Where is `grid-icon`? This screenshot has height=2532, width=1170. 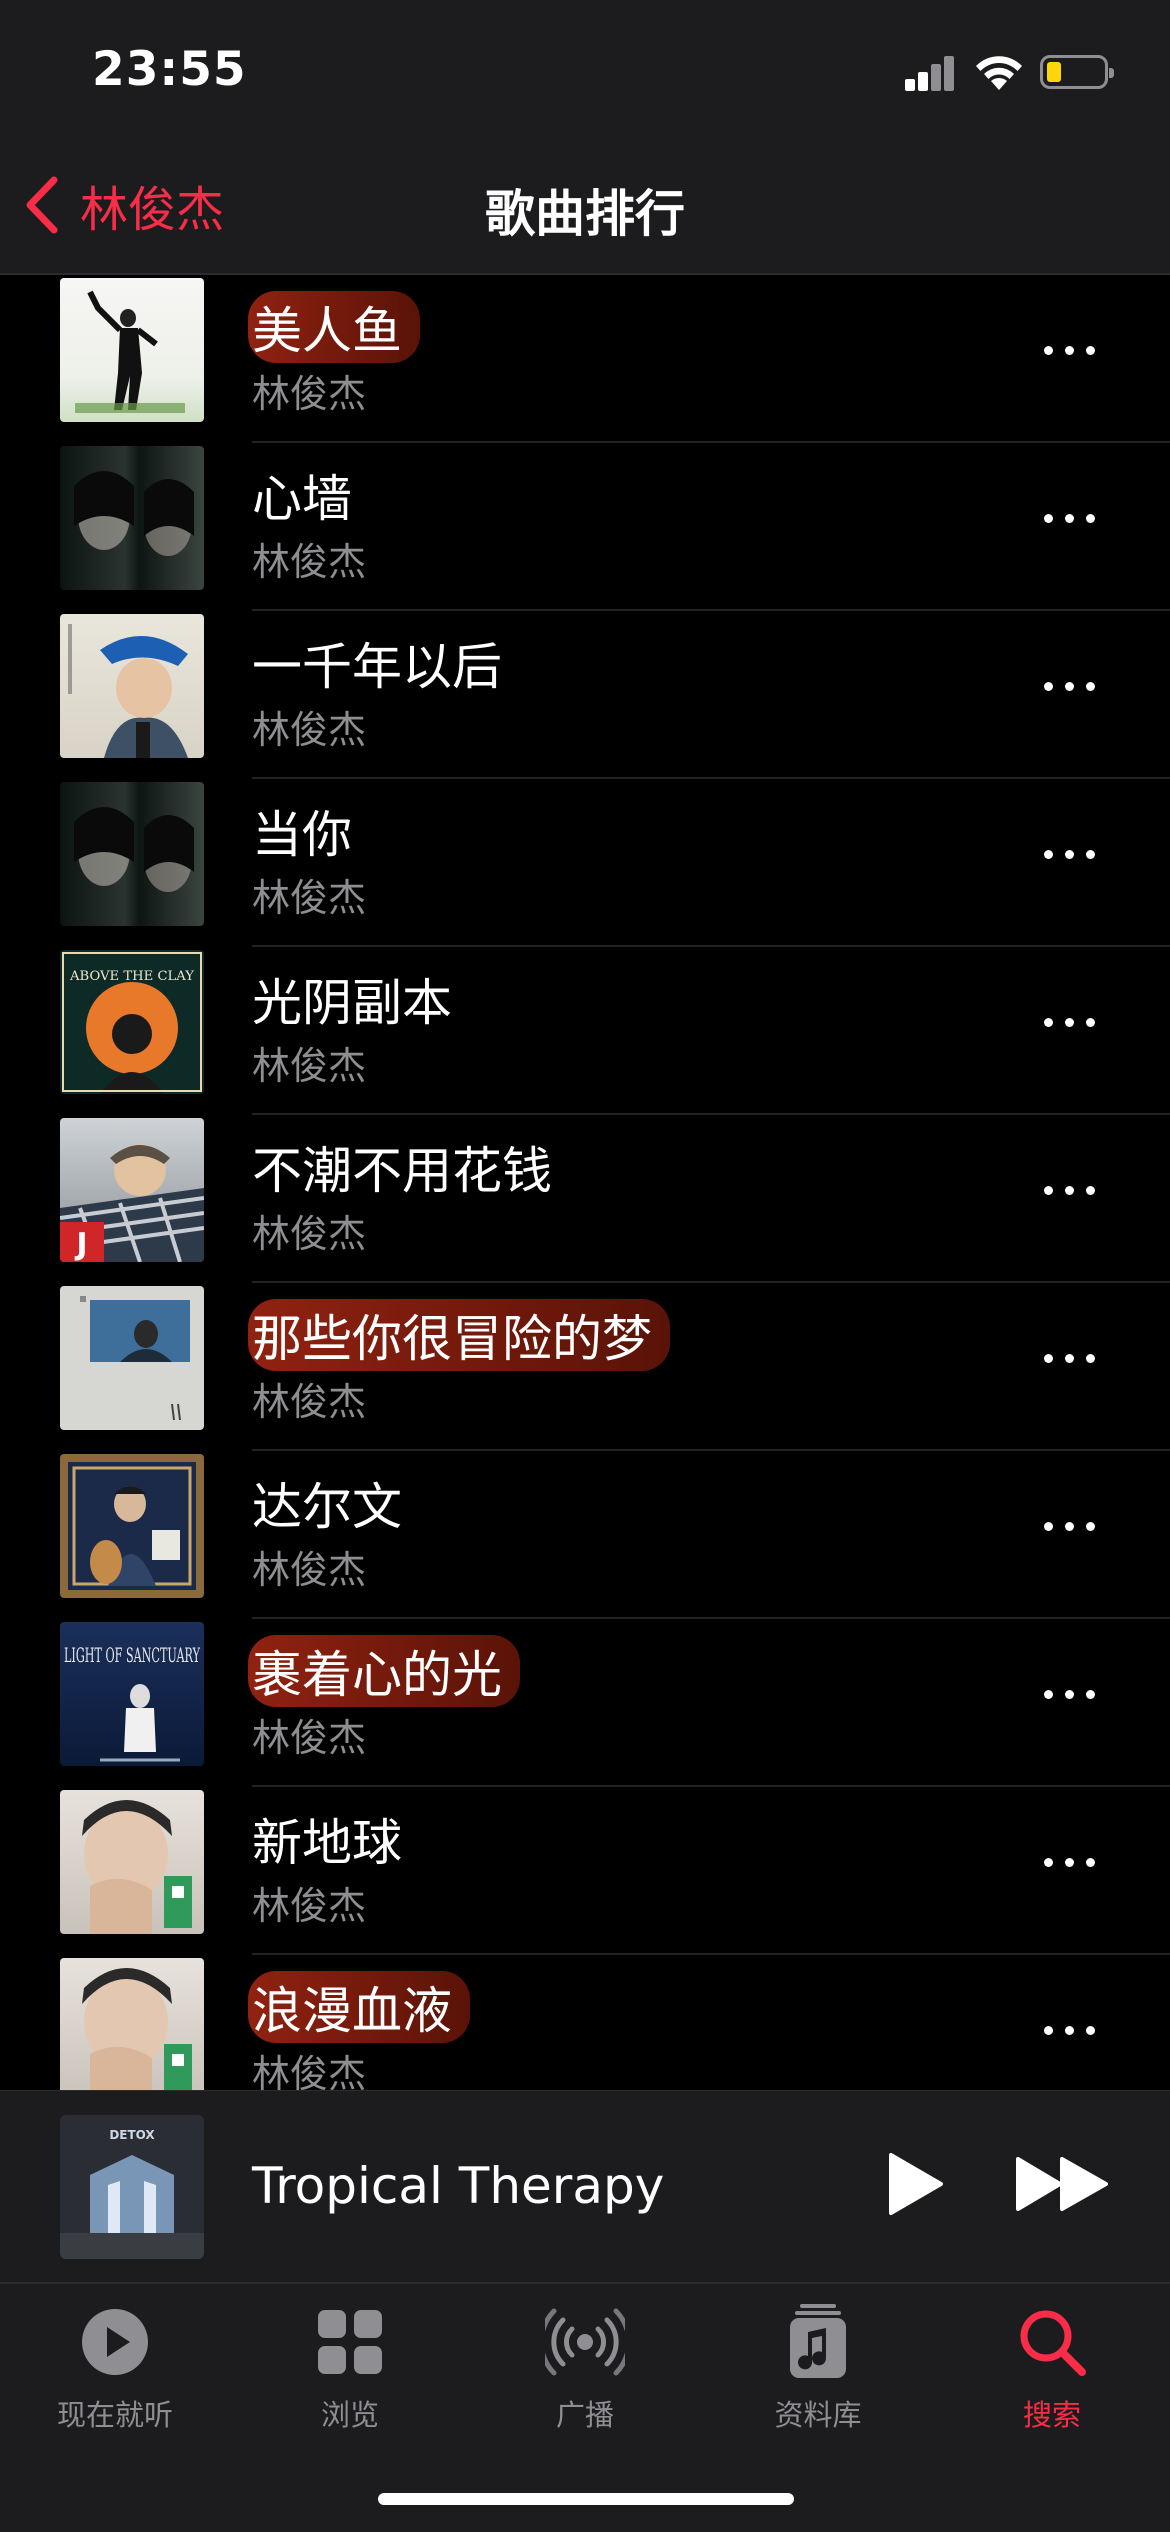
grid-icon is located at coordinates (350, 2342).